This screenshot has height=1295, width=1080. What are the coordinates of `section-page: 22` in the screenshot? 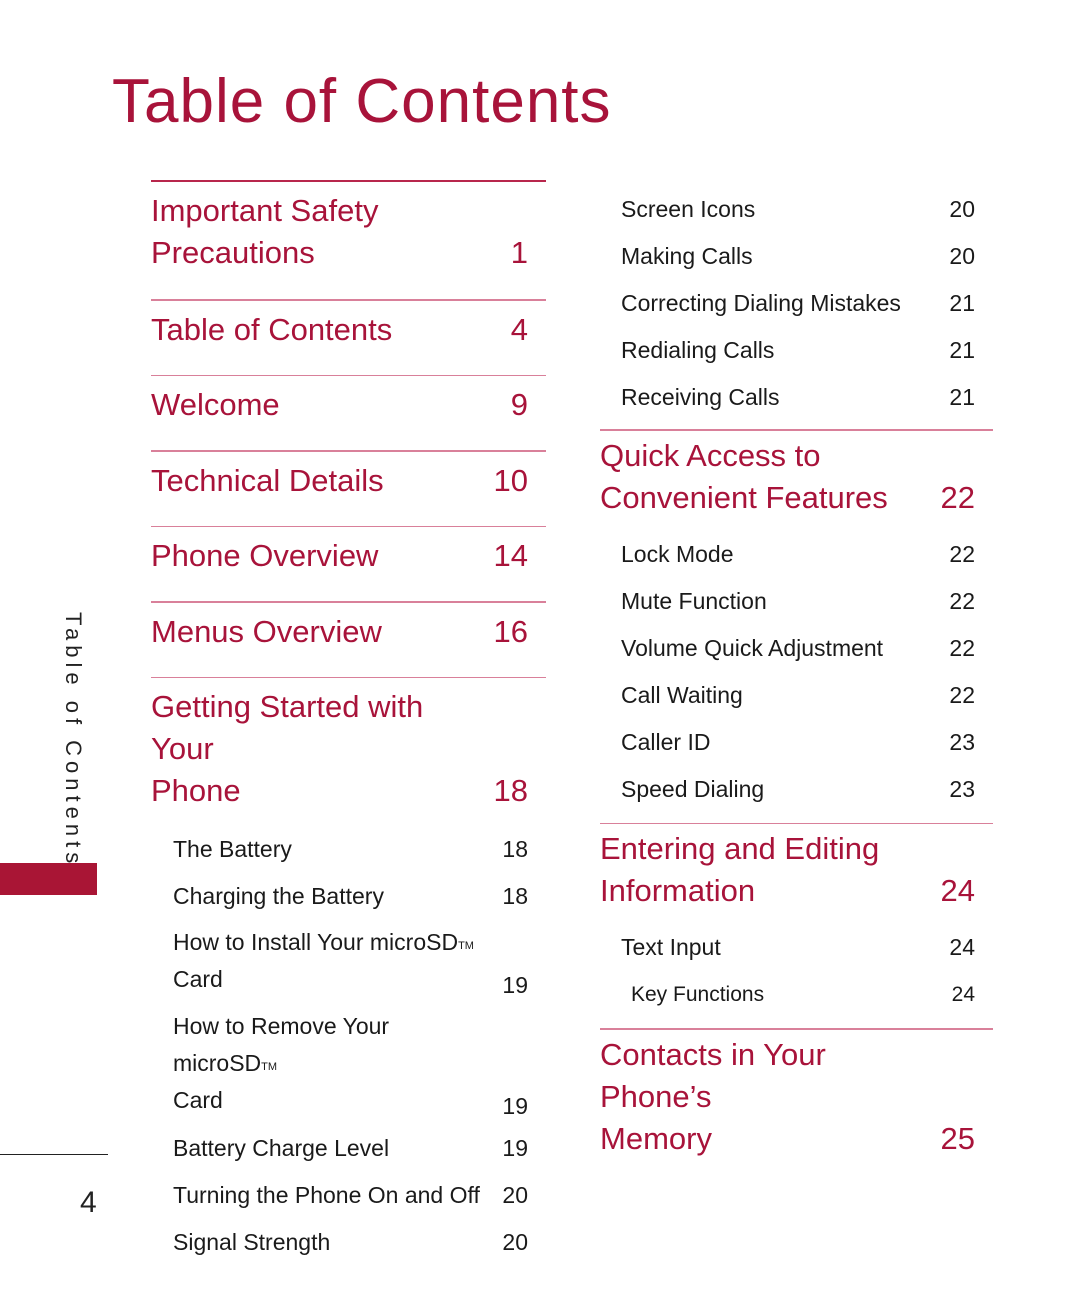 It's located at (957, 497).